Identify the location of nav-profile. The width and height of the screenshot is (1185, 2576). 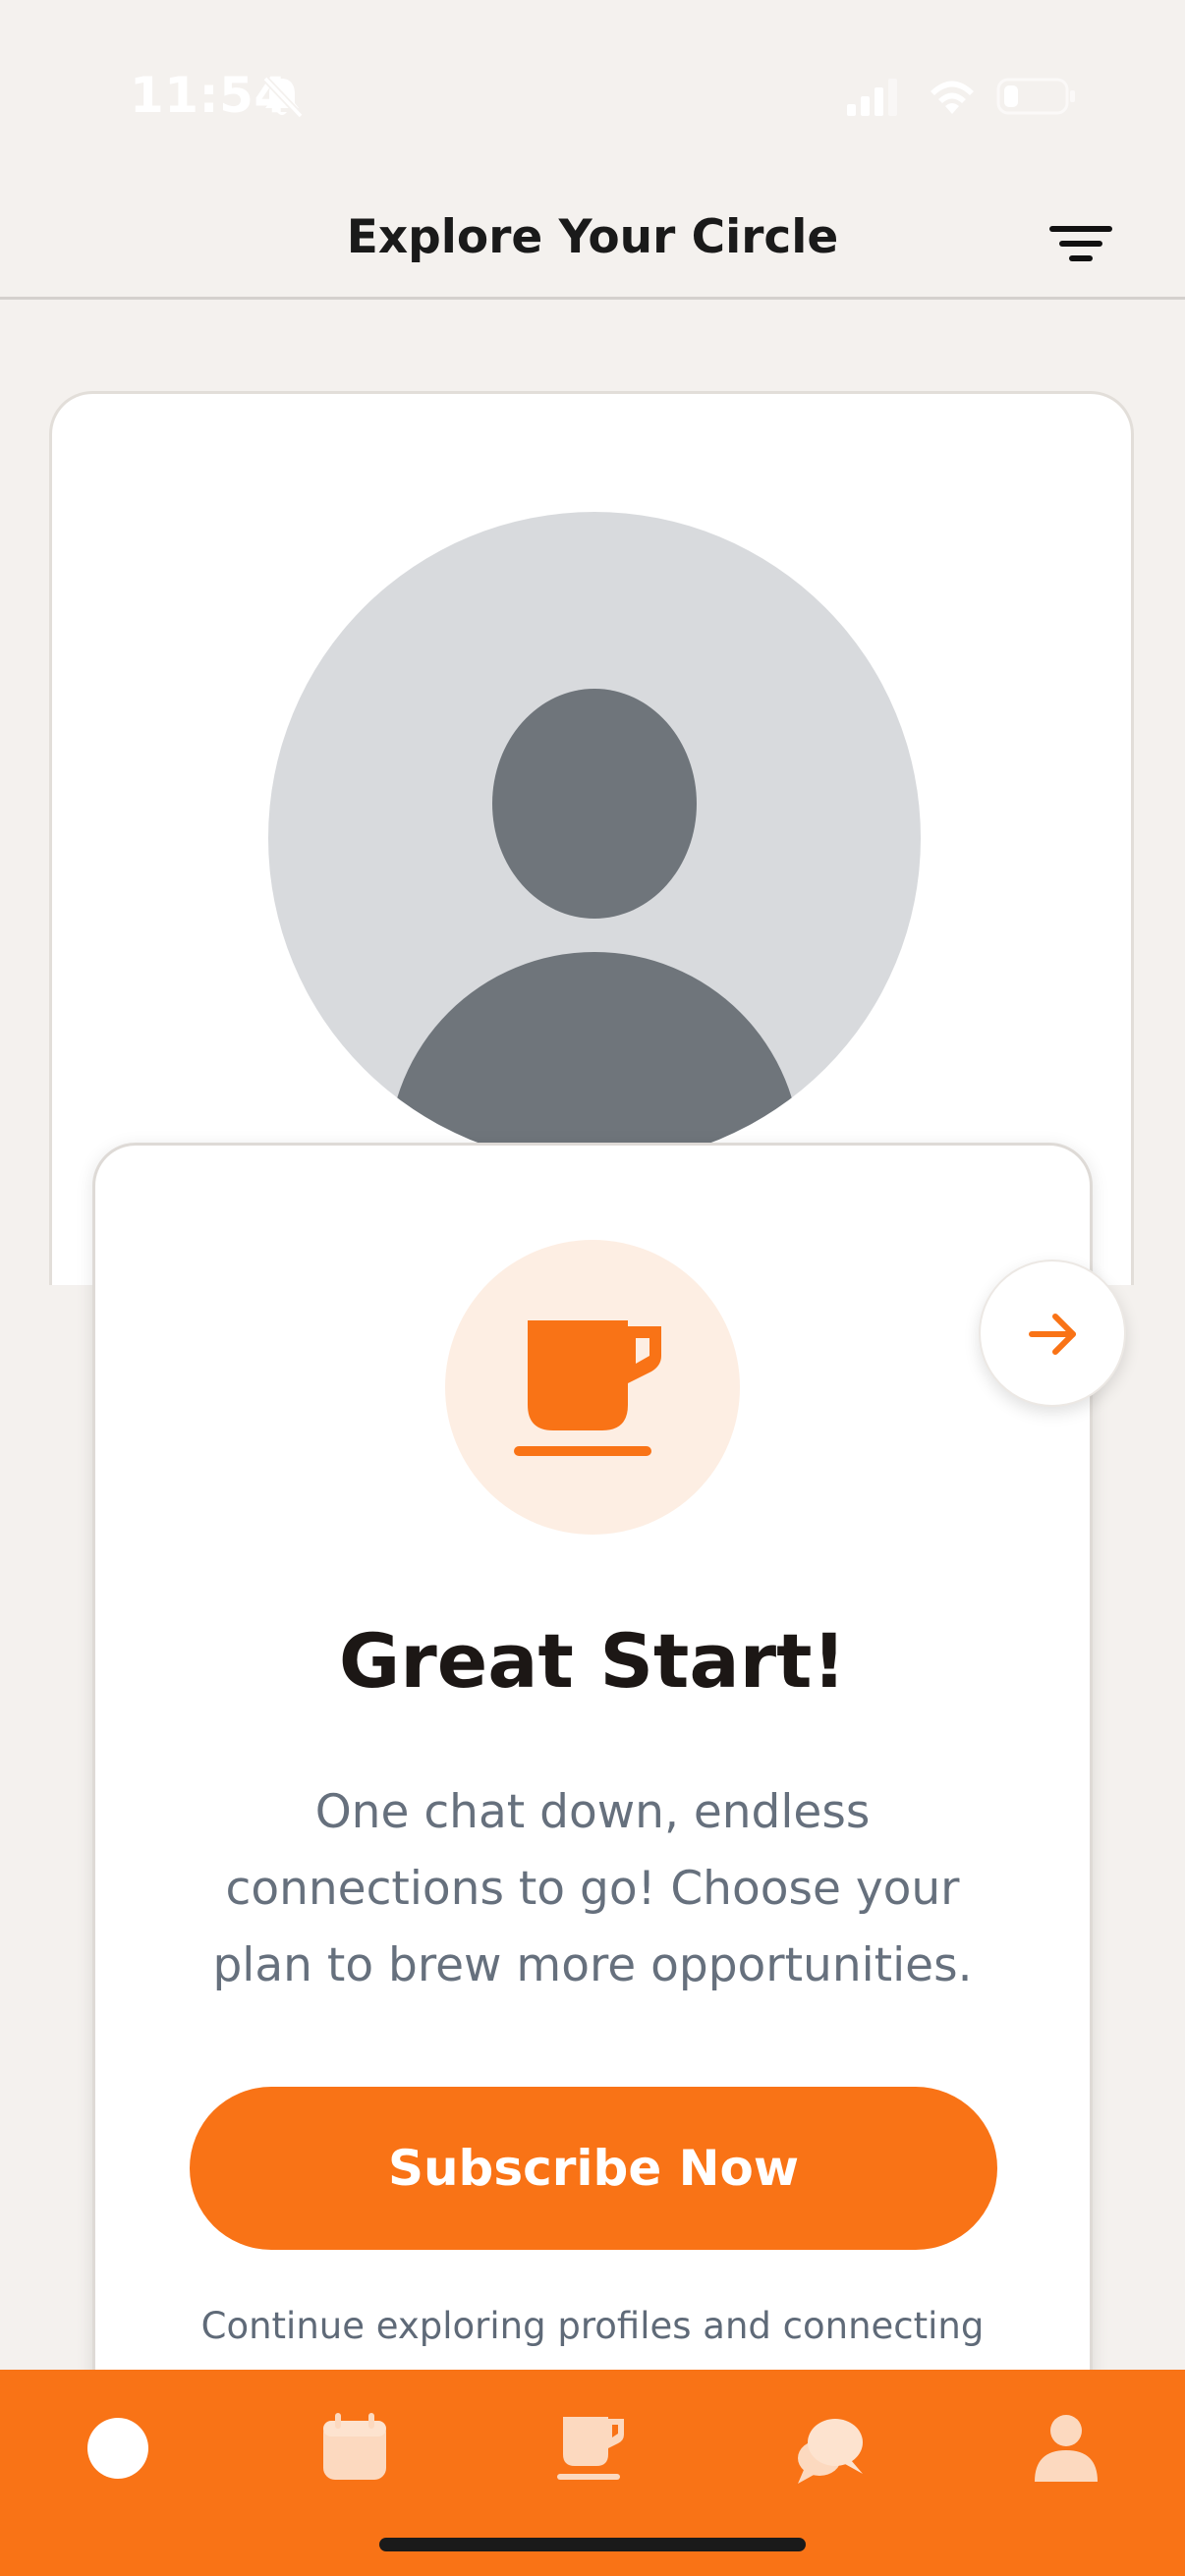
(1066, 2448).